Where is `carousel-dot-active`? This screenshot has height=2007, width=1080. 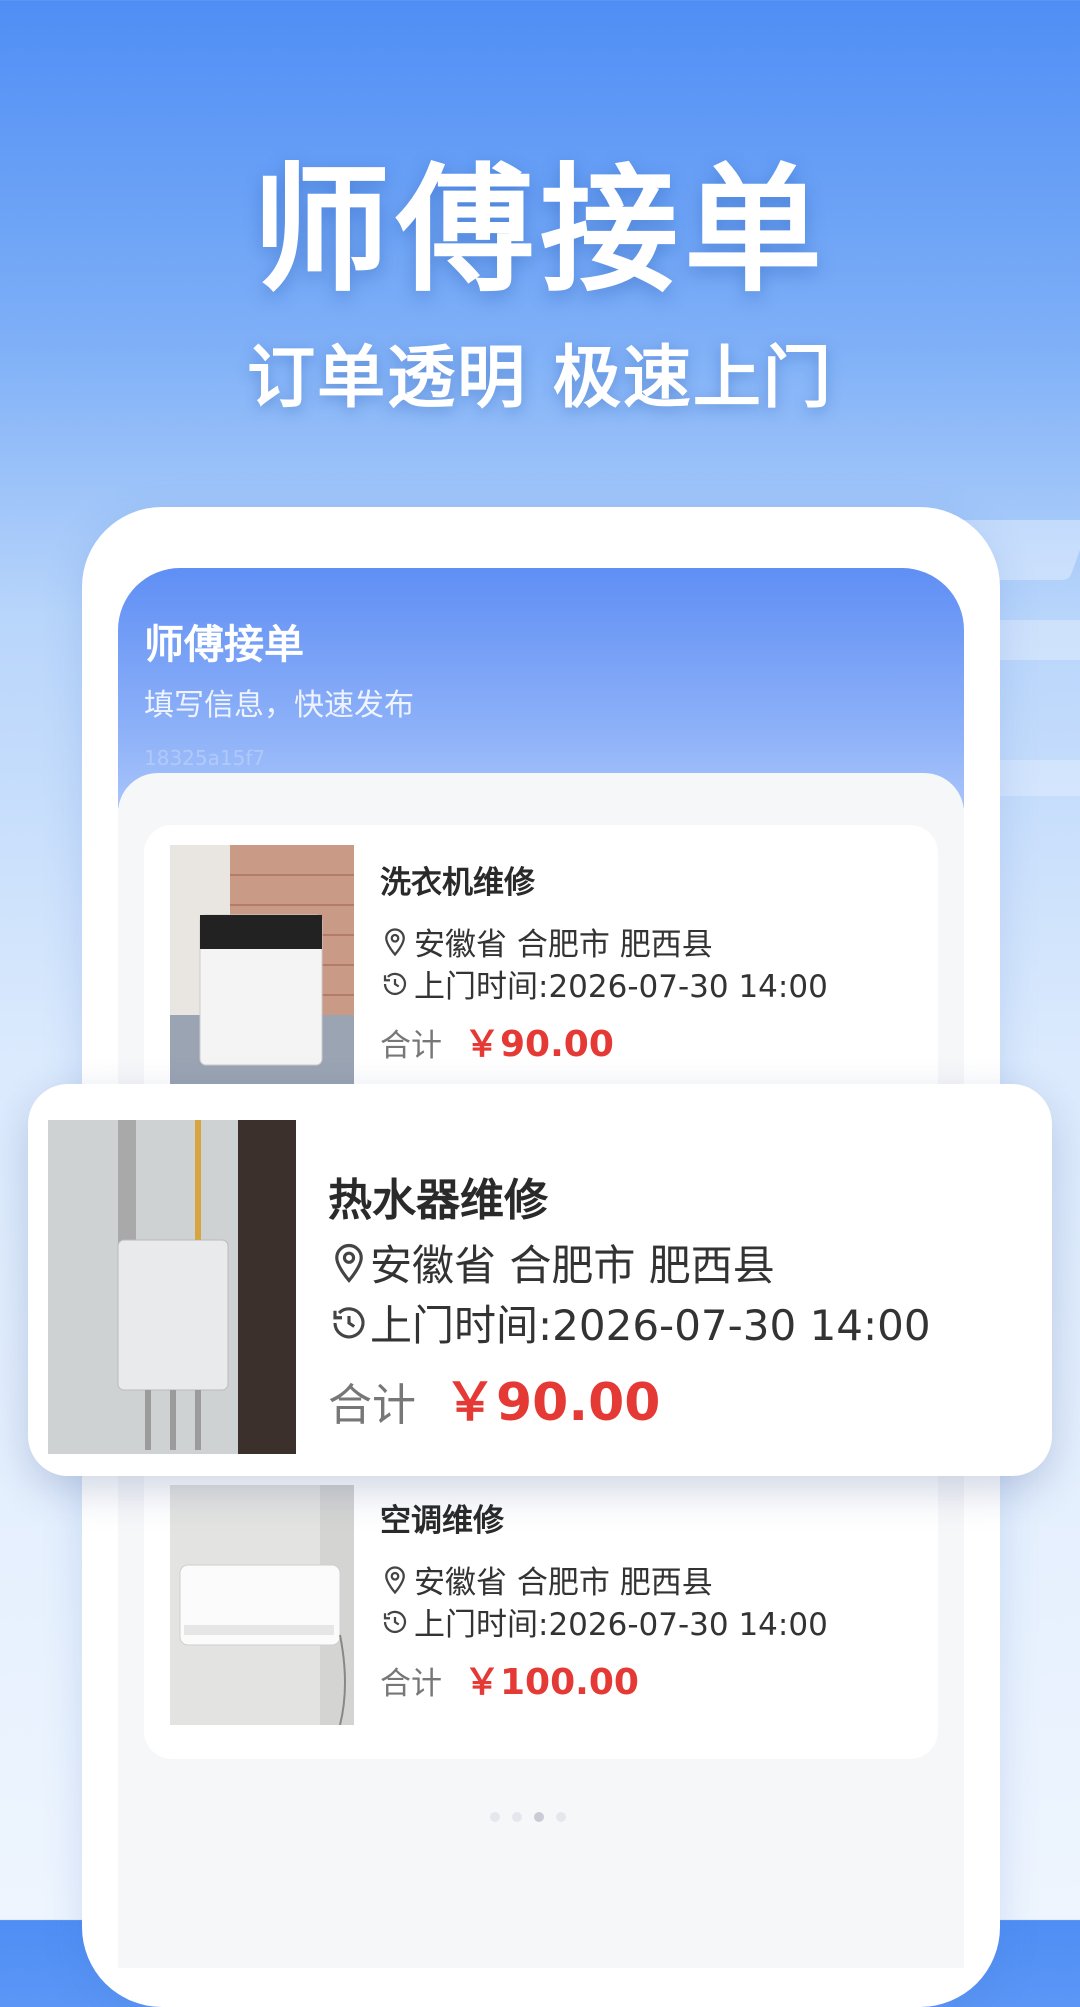
carousel-dot-active is located at coordinates (539, 1817).